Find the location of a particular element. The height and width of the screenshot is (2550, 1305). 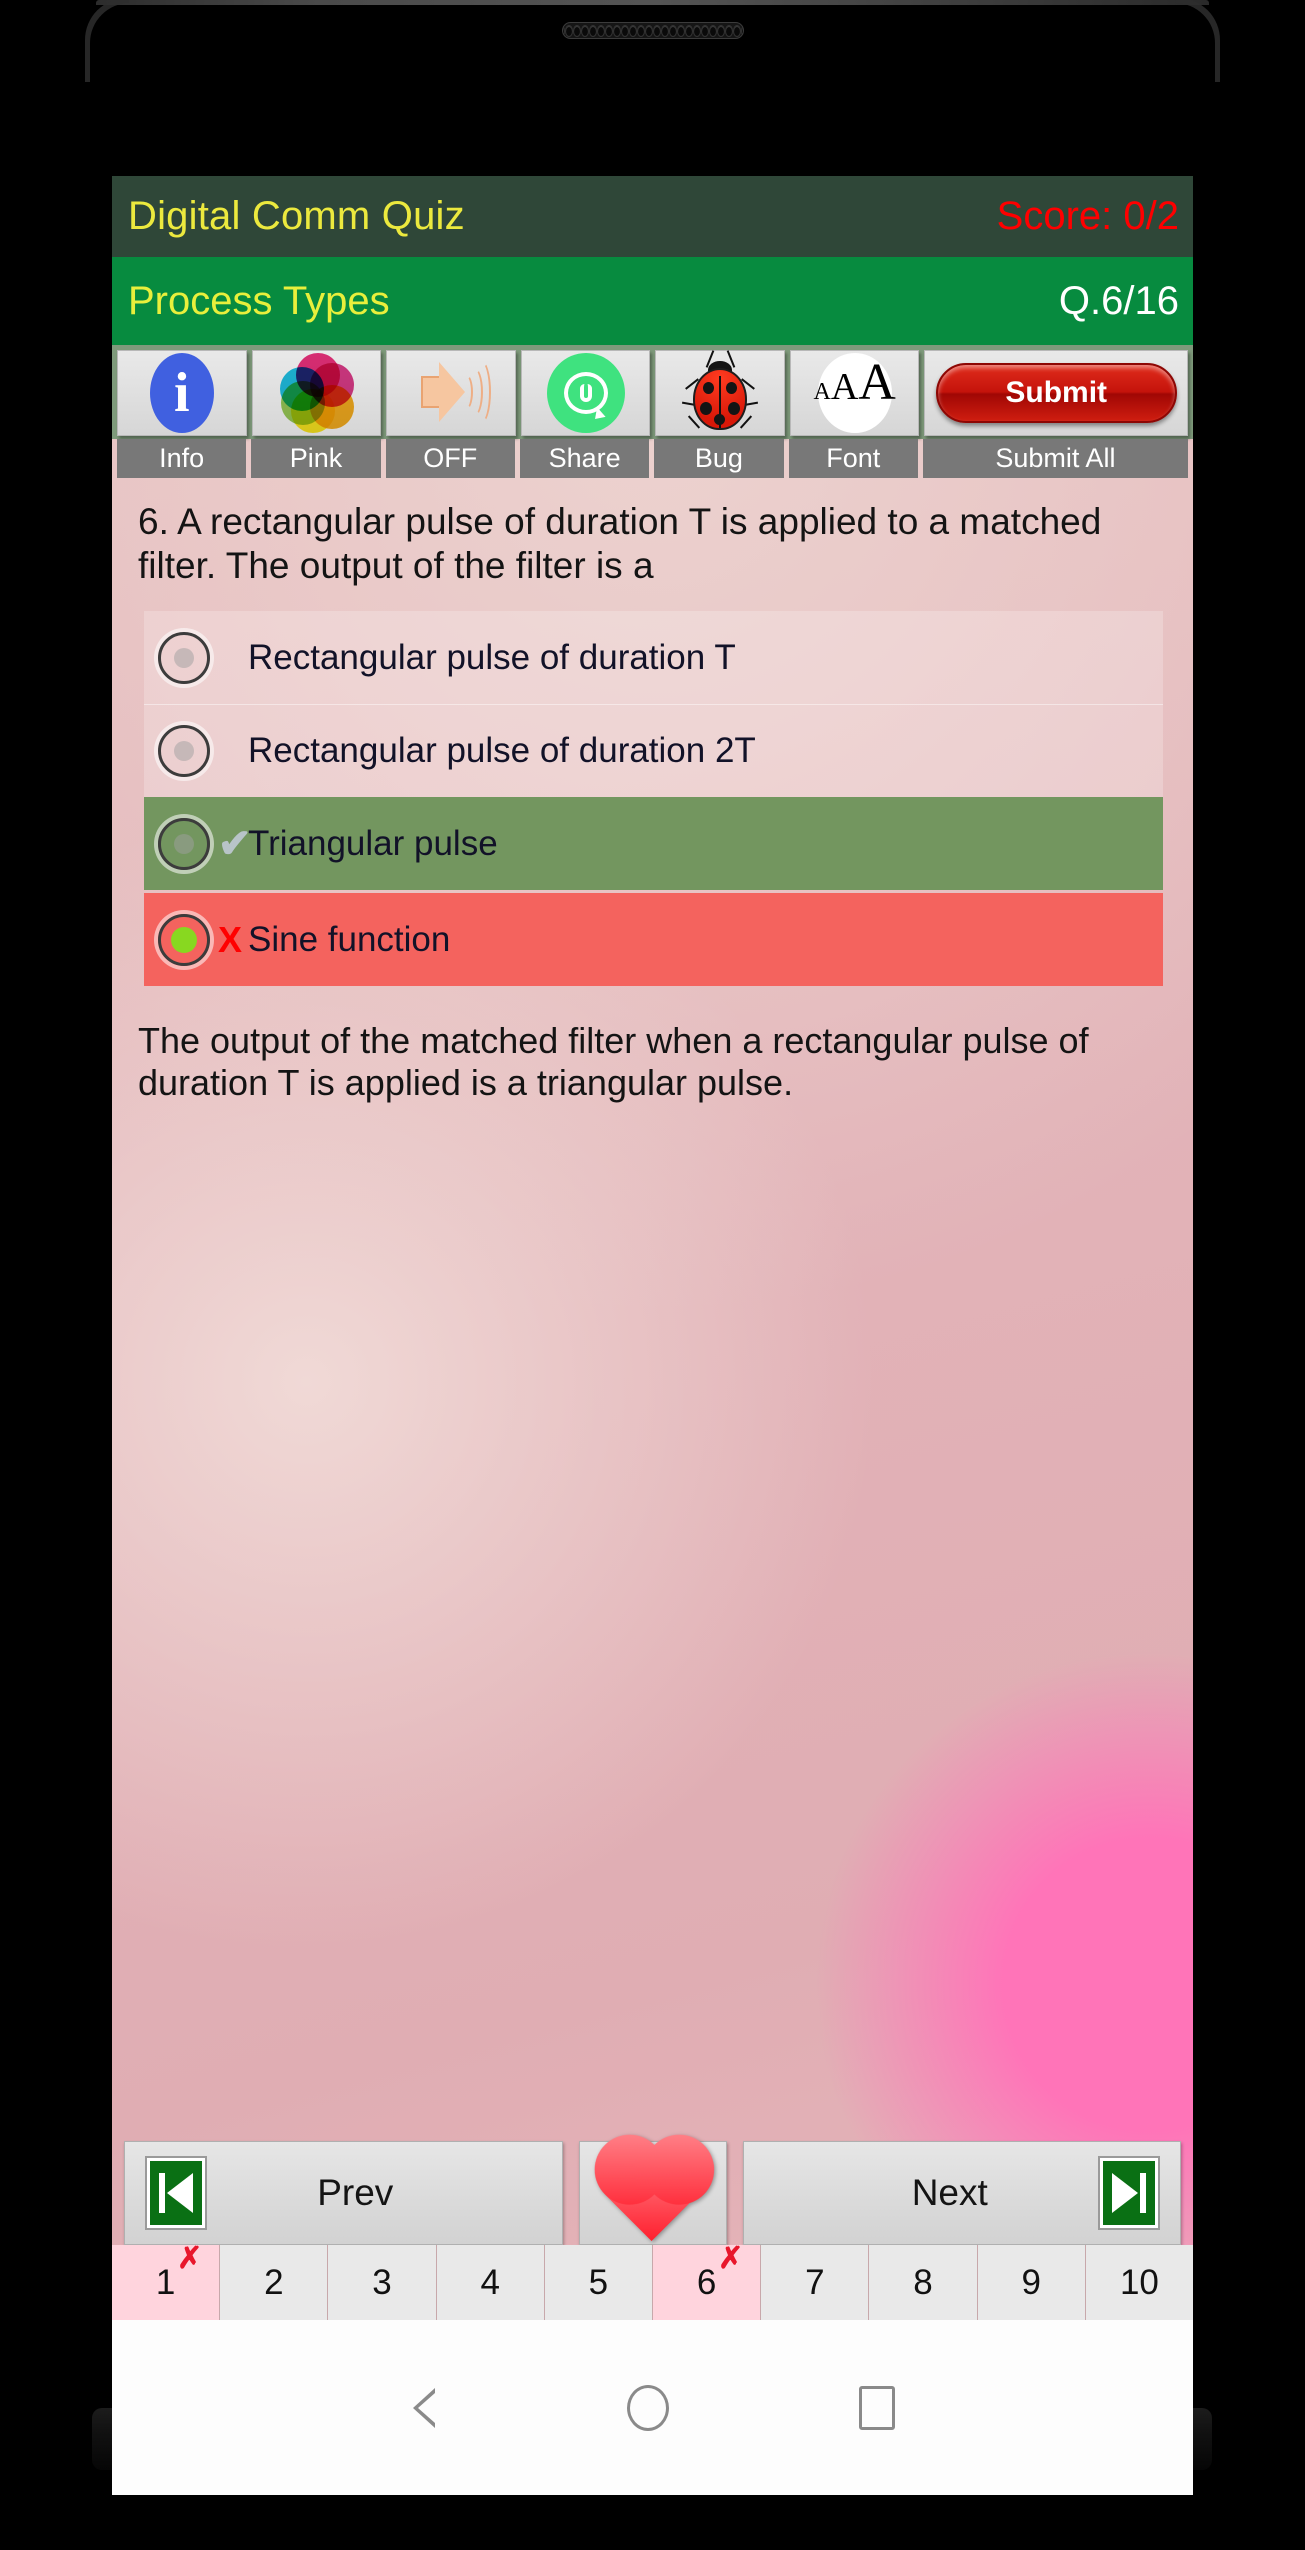

theme-color-button is located at coordinates (316, 393).